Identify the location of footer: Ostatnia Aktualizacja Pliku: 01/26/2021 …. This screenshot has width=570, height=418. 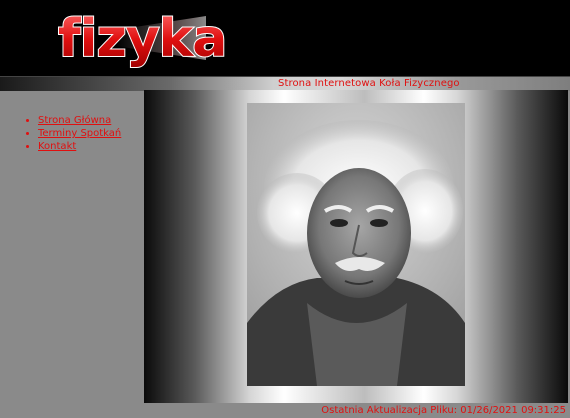
(285, 410).